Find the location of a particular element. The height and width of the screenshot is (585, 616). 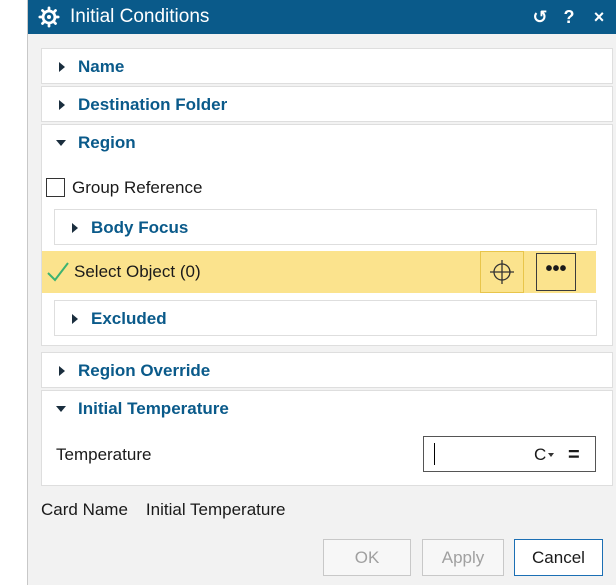

section-initial-temperature-title: Initial Temperature is located at coordinates (153, 408).